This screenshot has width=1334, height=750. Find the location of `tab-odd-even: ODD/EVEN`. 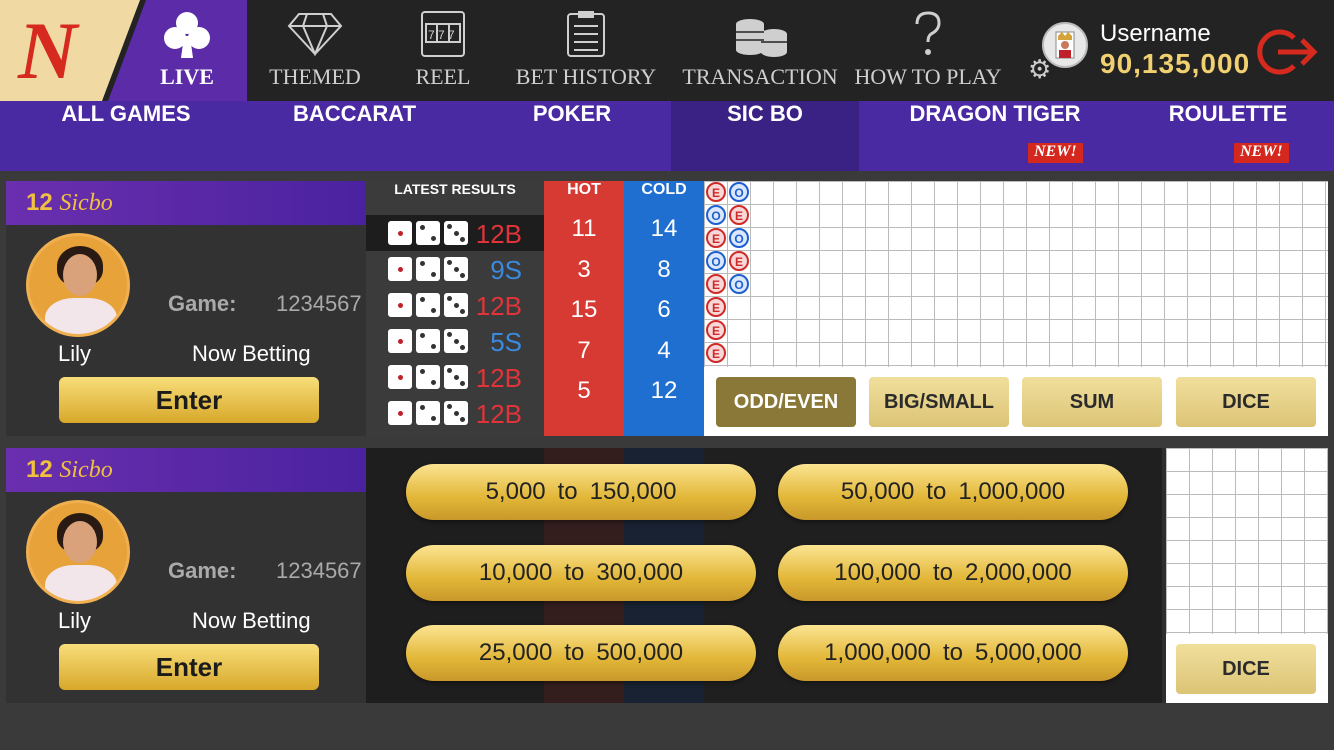

tab-odd-even: ODD/EVEN is located at coordinates (786, 402).